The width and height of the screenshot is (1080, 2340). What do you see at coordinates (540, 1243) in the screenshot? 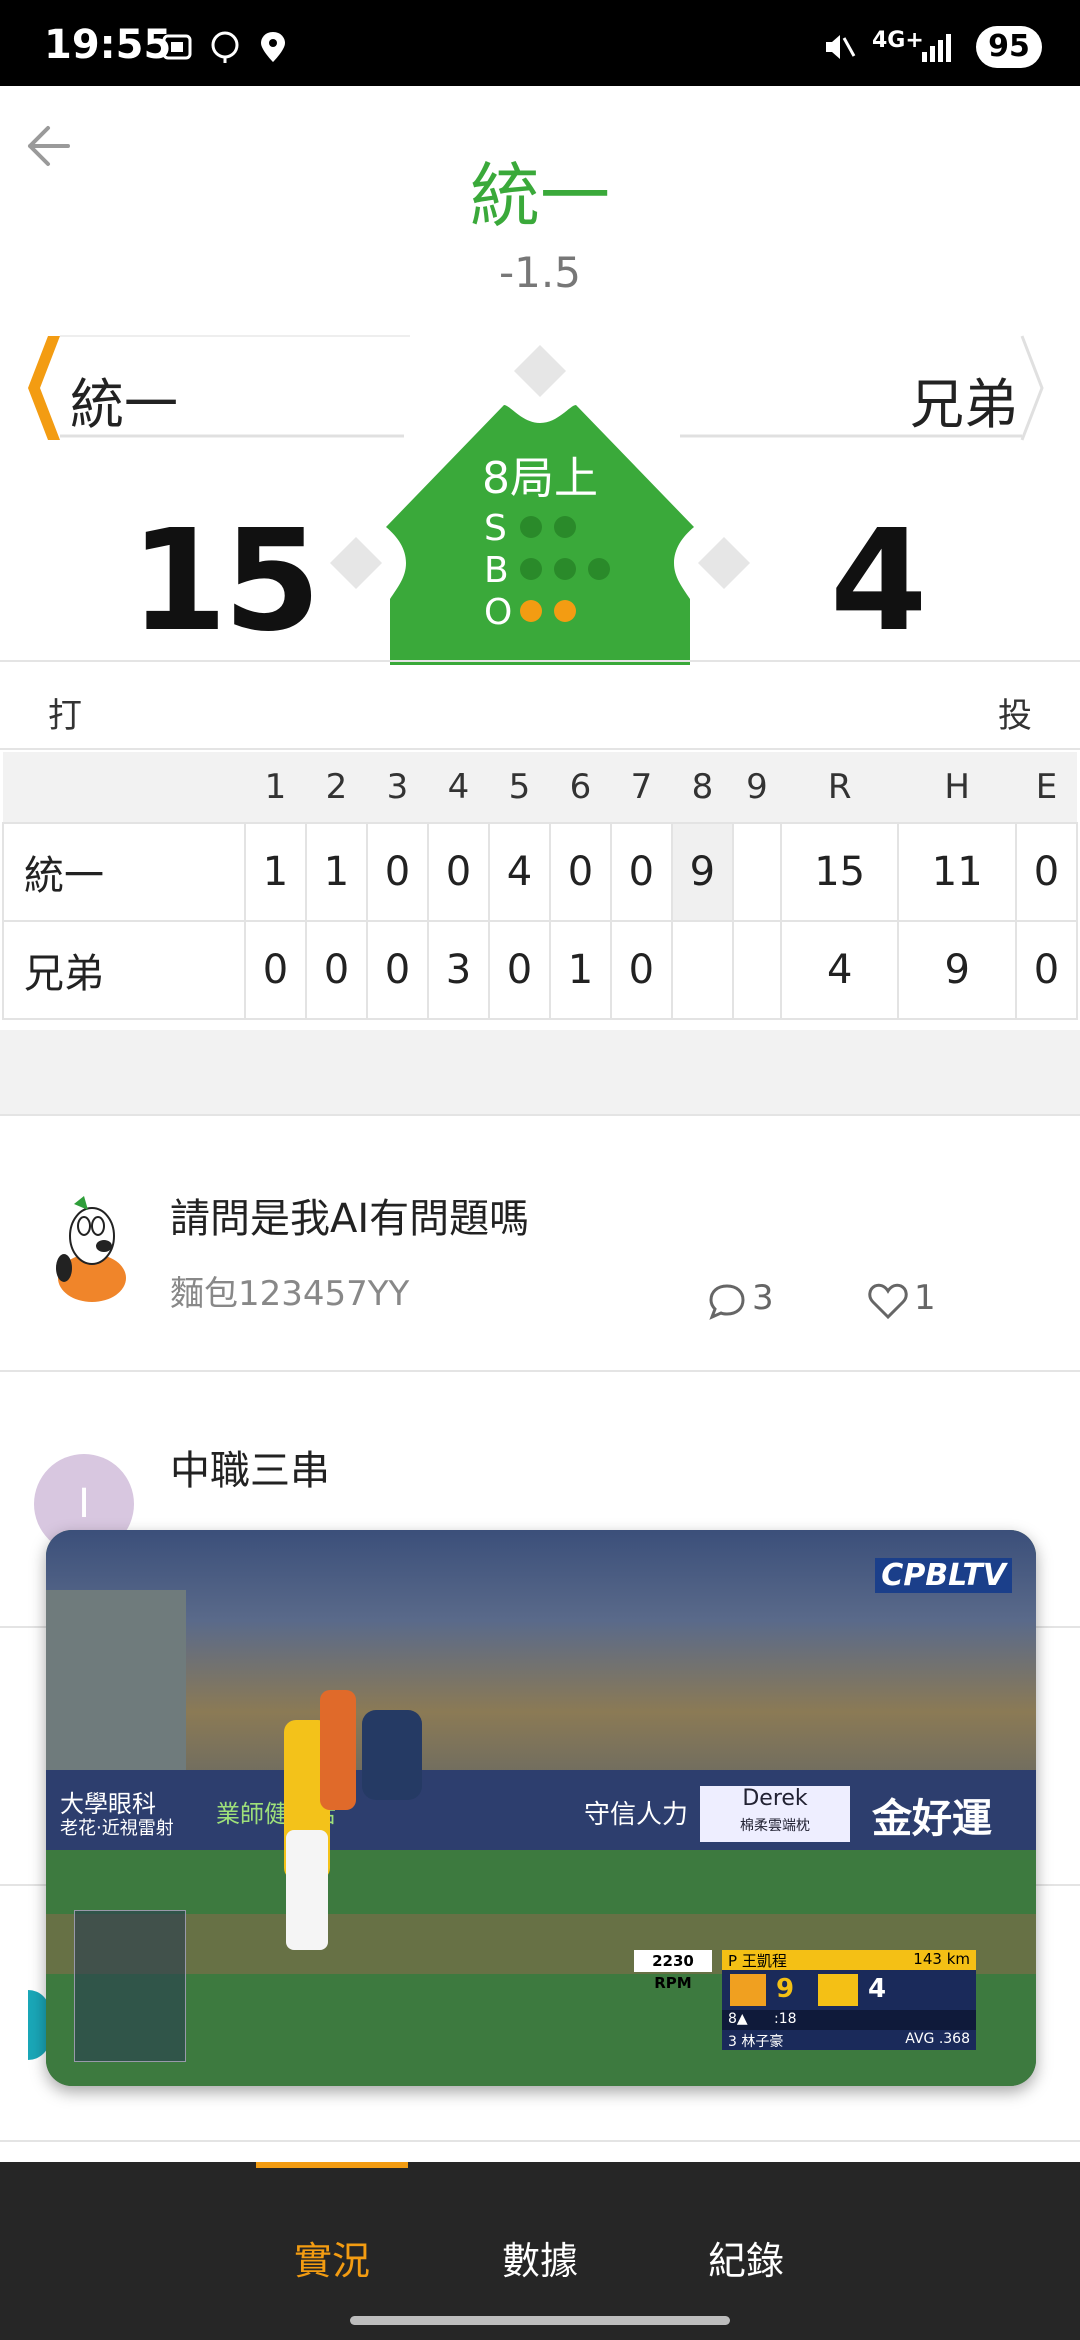
I see `post-item: 請問是我AI有問題嗎 麵包123457YY 3 1` at bounding box center [540, 1243].